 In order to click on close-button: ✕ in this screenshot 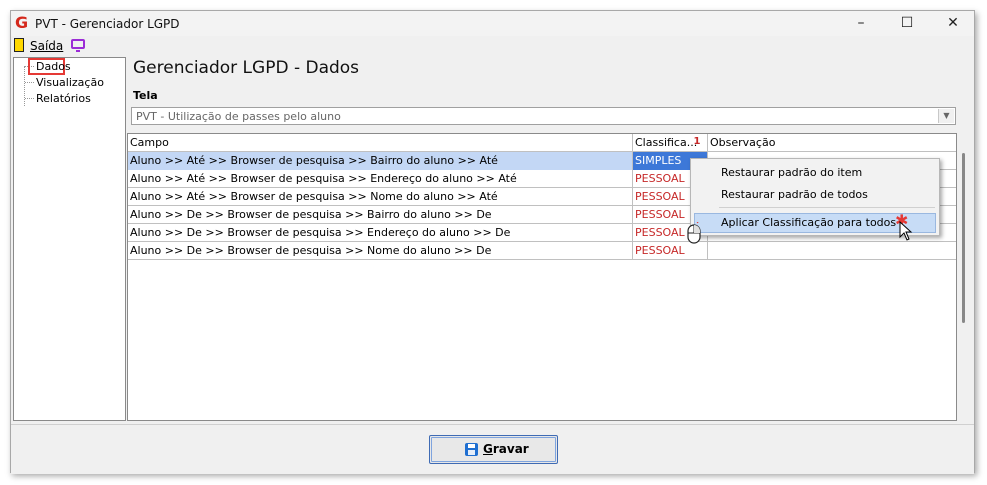, I will do `click(953, 23)`.